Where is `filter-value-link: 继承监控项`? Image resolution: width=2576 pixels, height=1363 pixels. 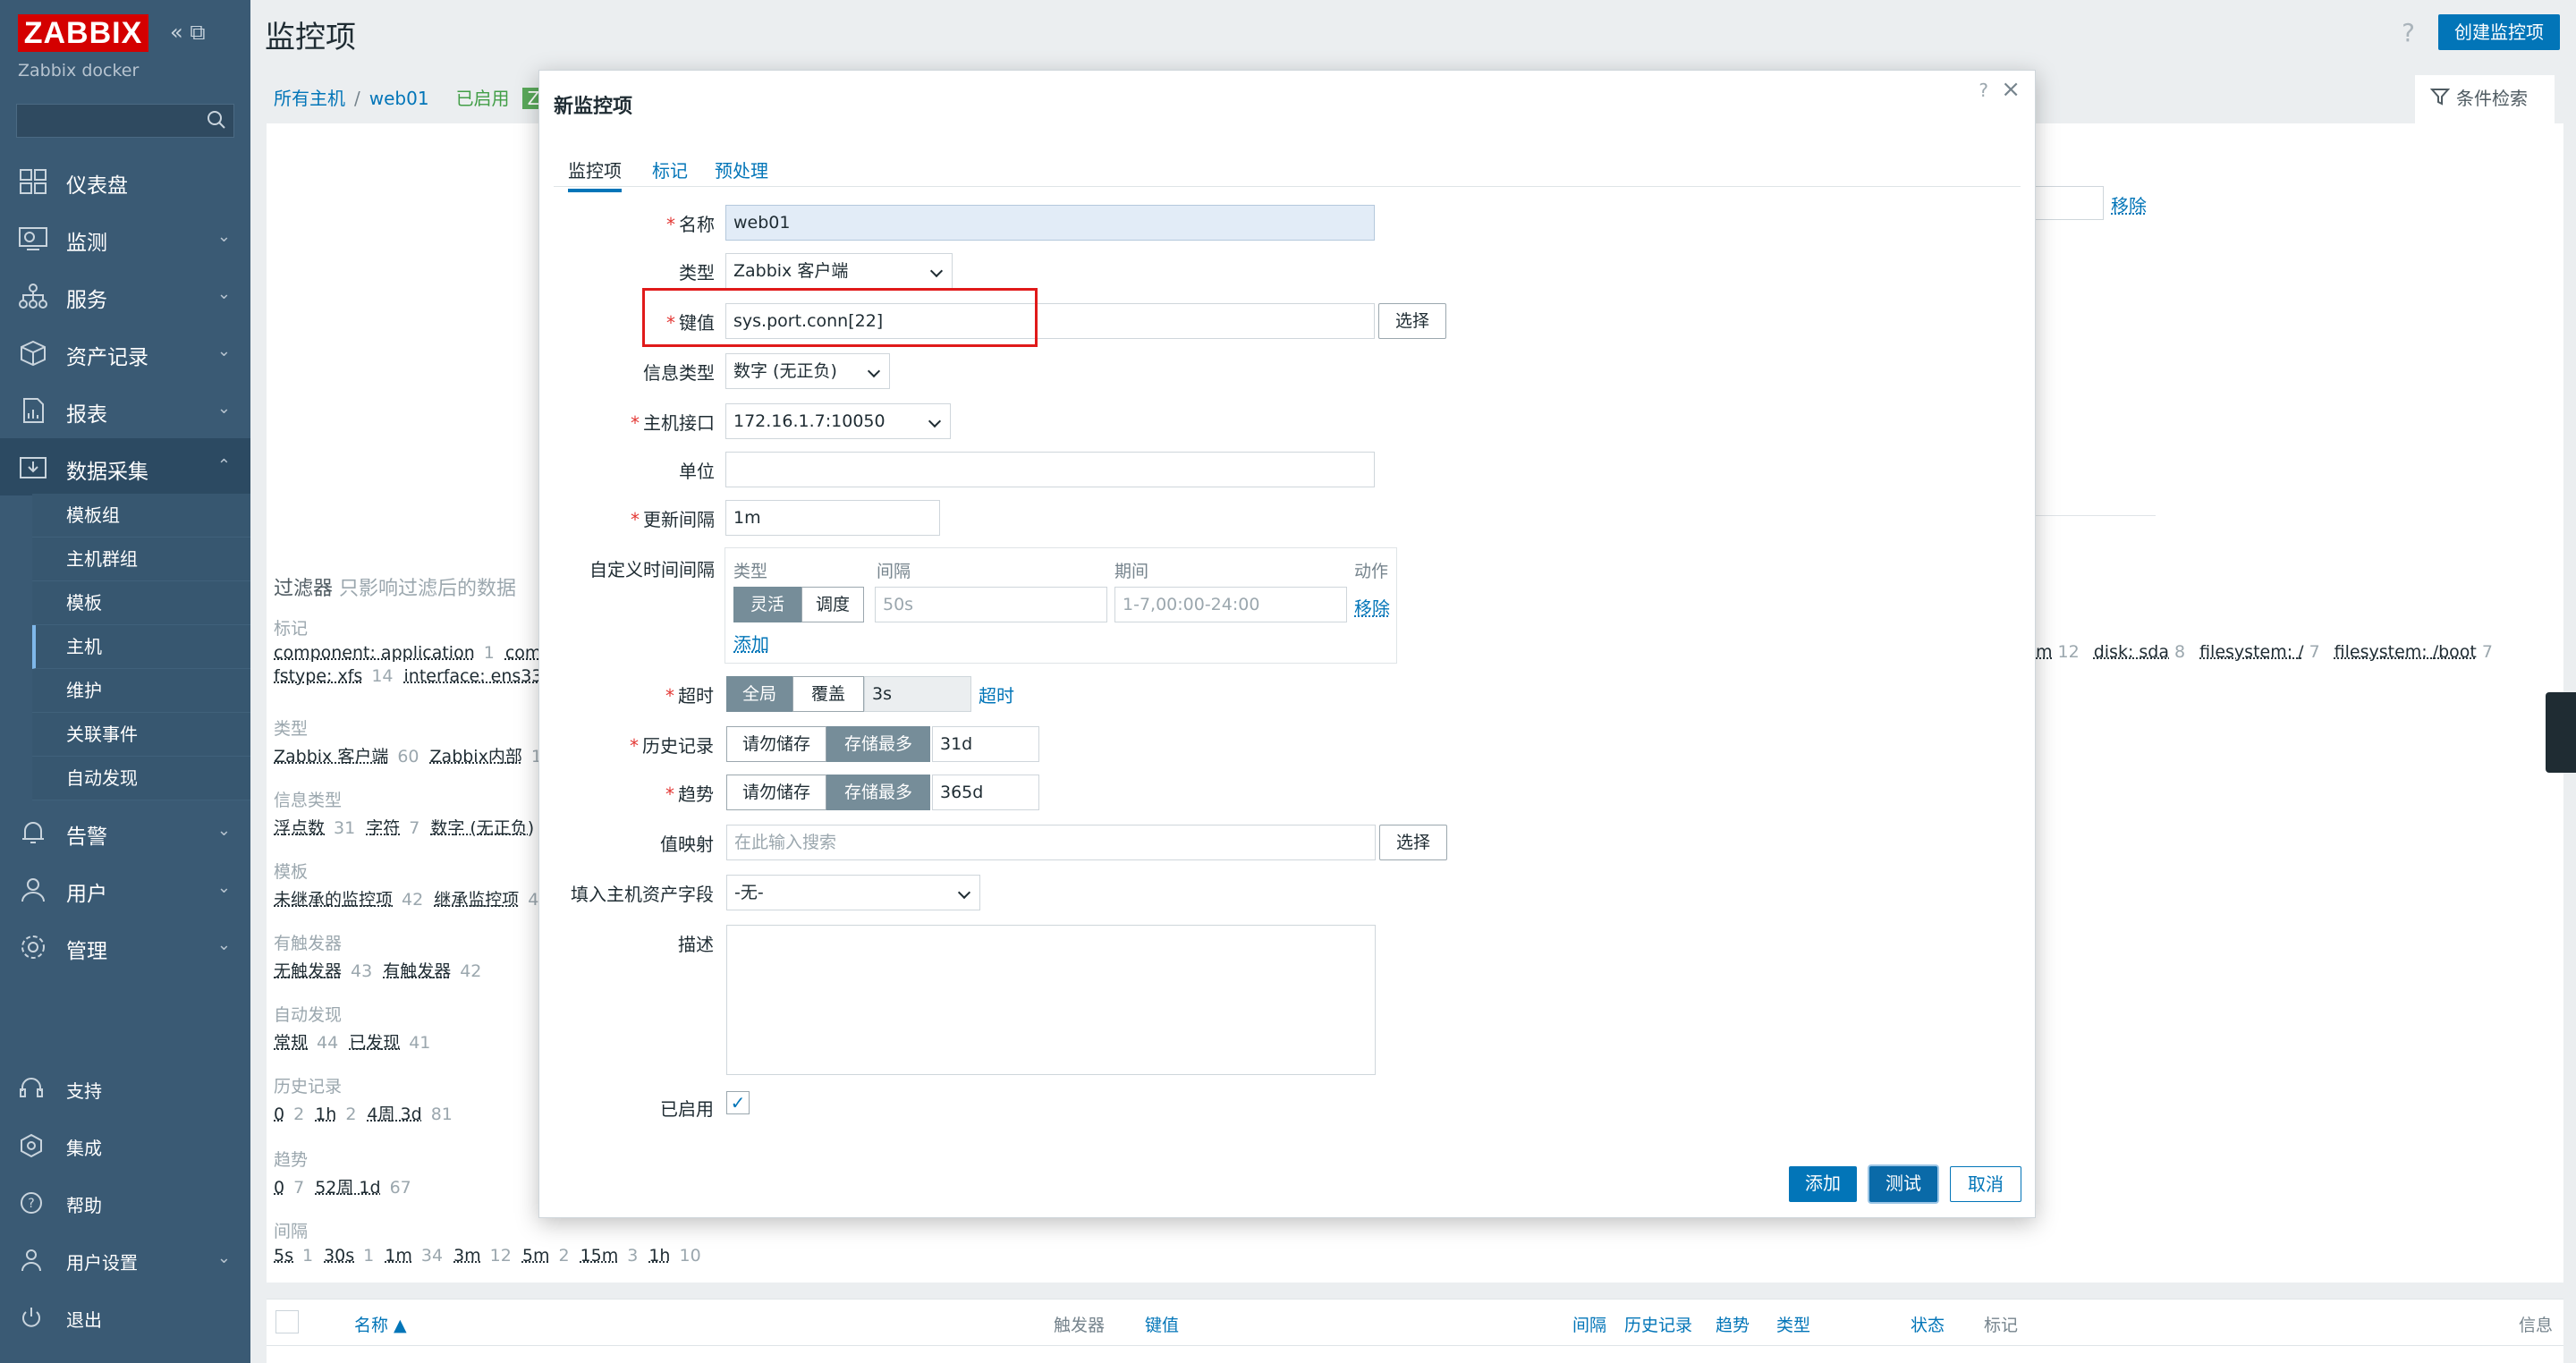
filter-value-link: 继承监控项 is located at coordinates (476, 900).